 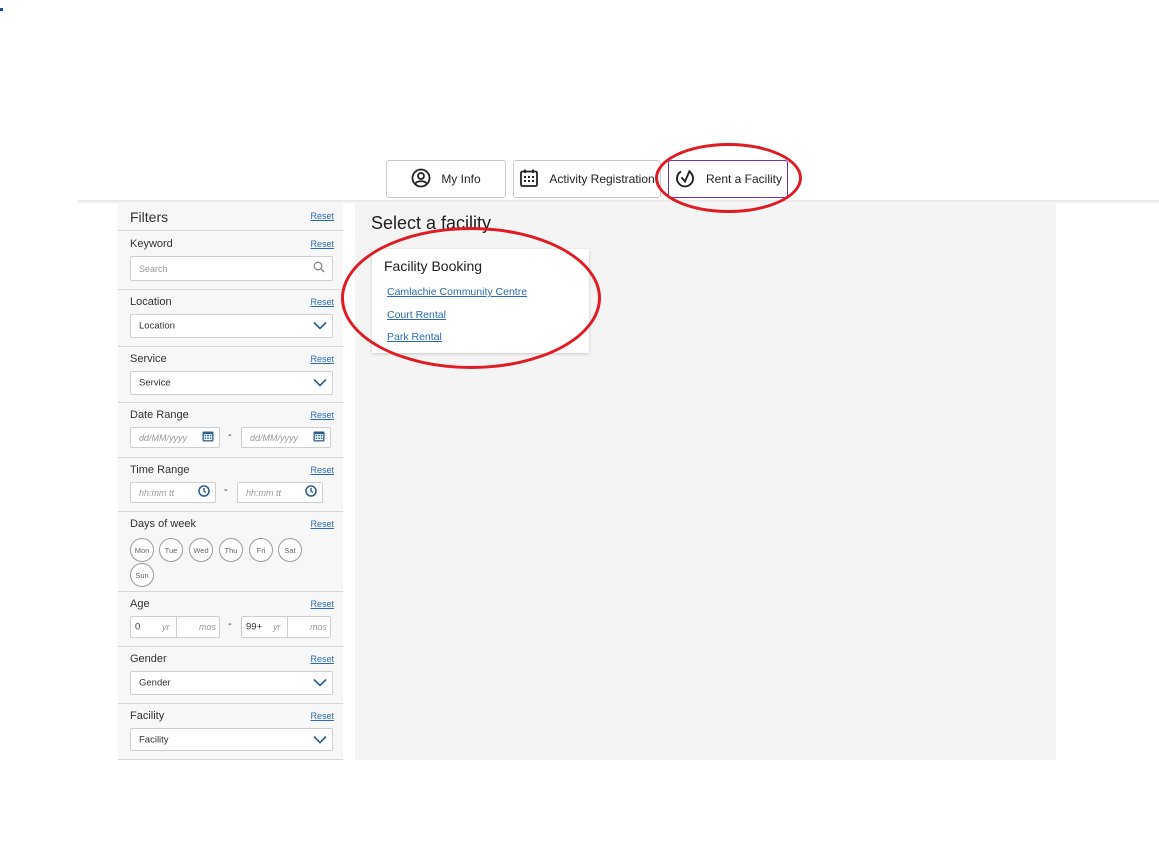 What do you see at coordinates (142, 550) in the screenshot?
I see `day-toggle-mon: Mon` at bounding box center [142, 550].